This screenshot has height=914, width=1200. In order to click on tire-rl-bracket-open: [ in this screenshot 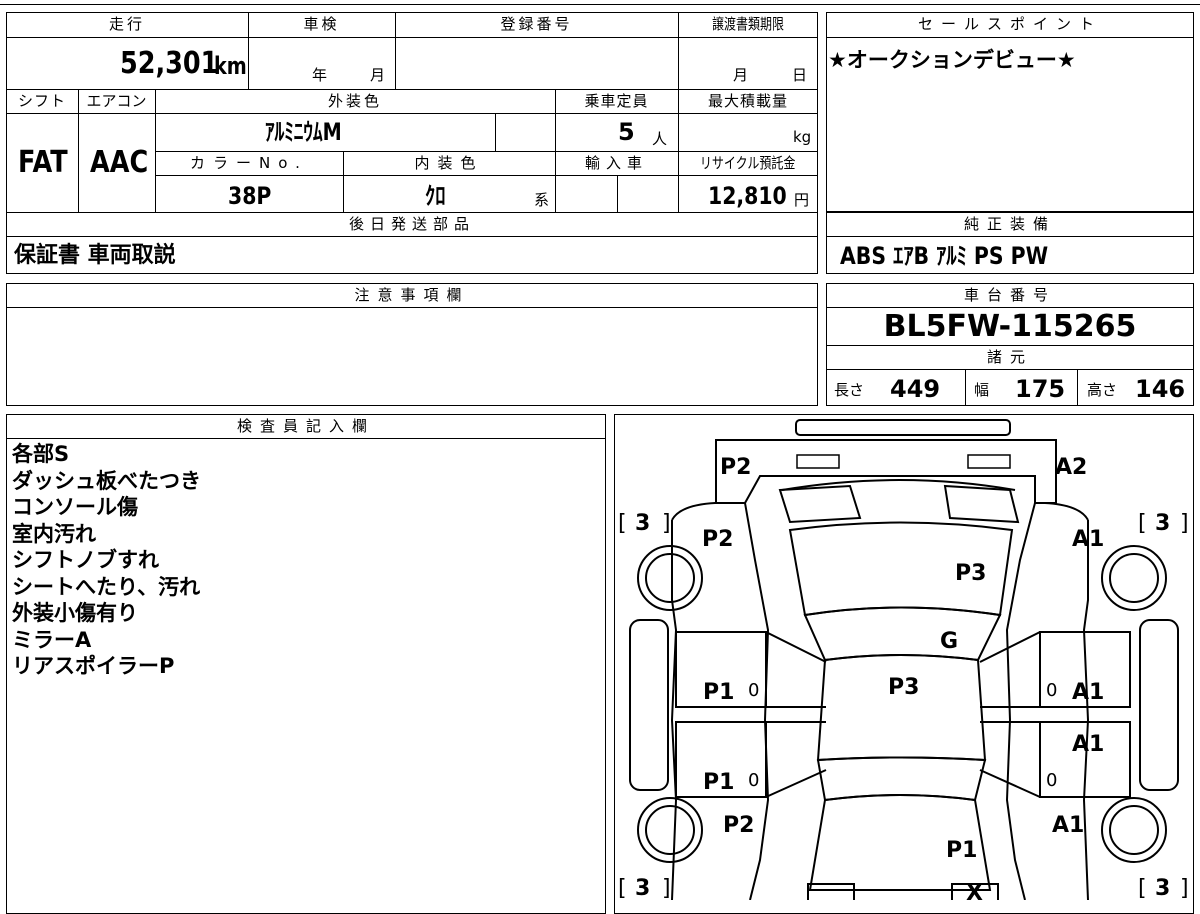, I will do `click(622, 888)`.